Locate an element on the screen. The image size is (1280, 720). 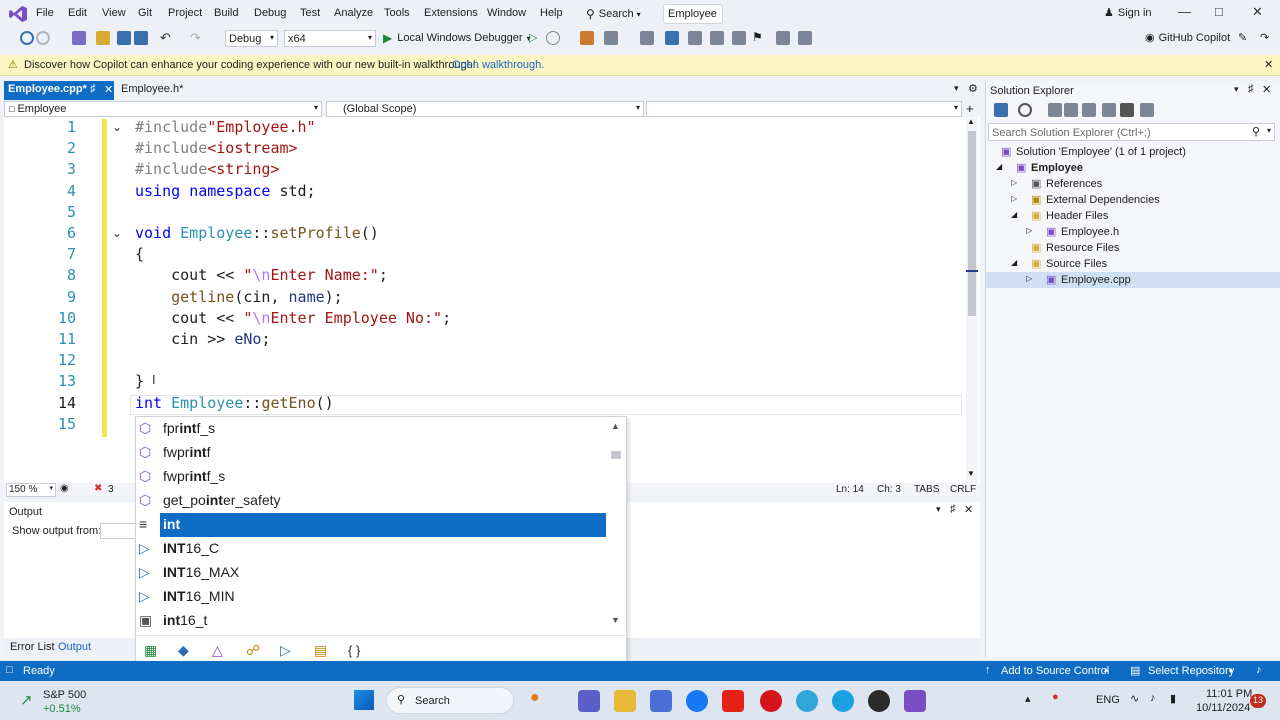
close-info-icon: ✕ is located at coordinates (1268, 64).